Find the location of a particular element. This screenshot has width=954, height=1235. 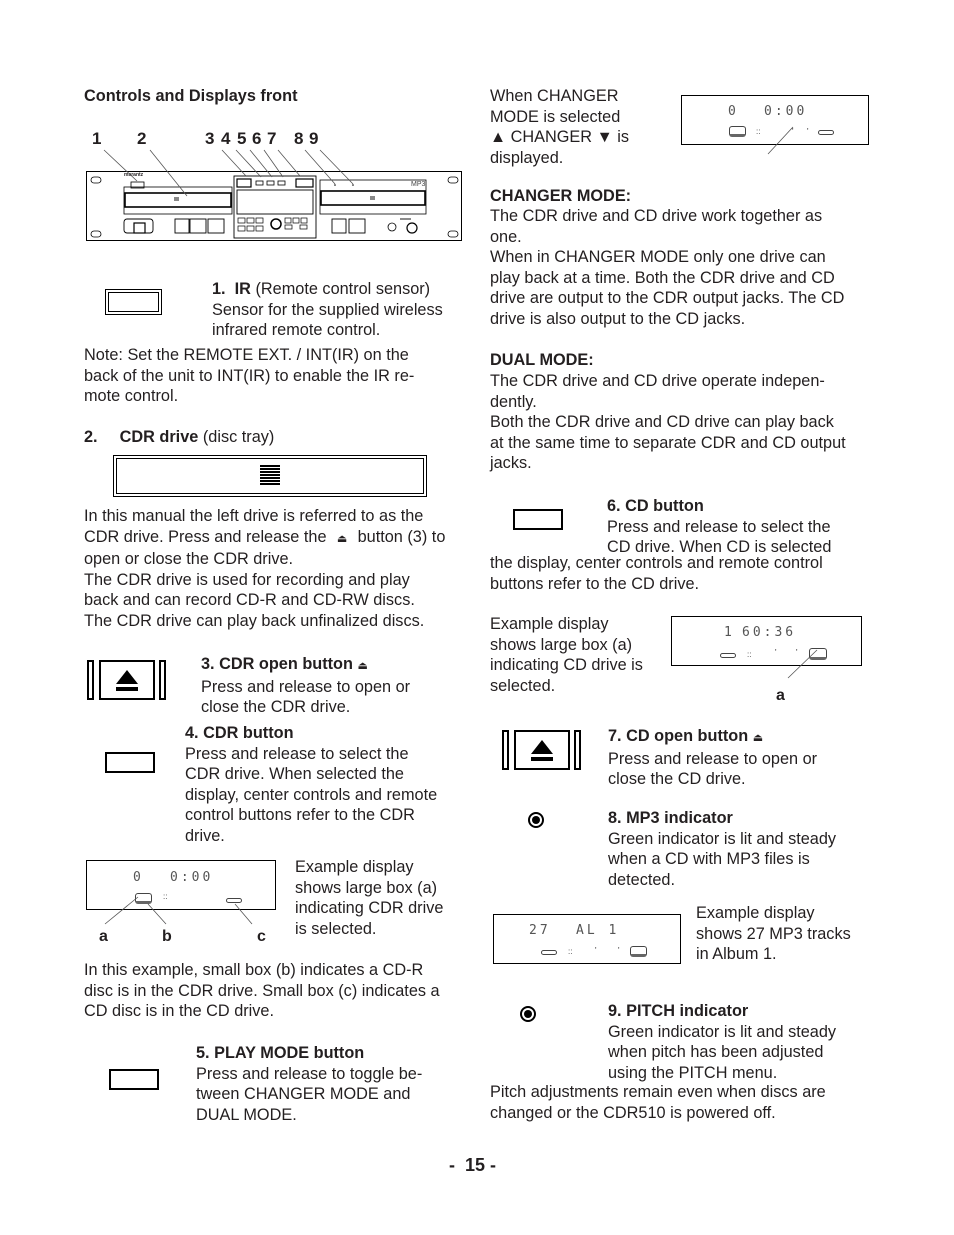

ir-number: 1. is located at coordinates (219, 289).